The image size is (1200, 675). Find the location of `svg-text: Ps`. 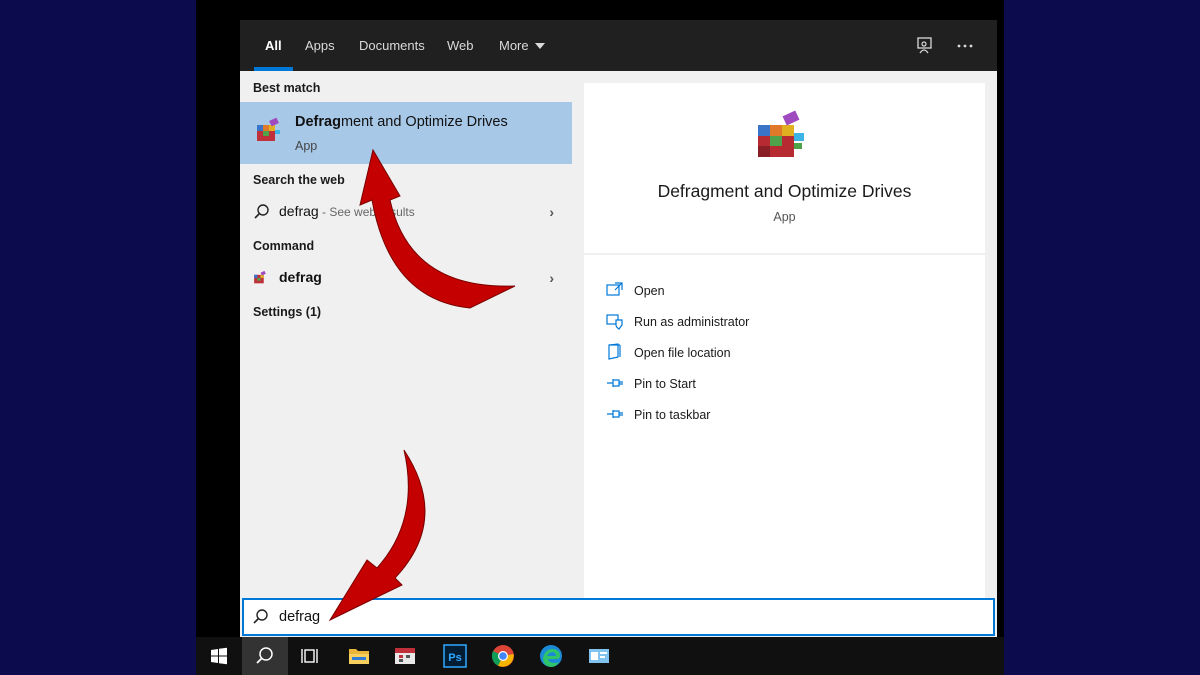

svg-text: Ps is located at coordinates (454, 658).